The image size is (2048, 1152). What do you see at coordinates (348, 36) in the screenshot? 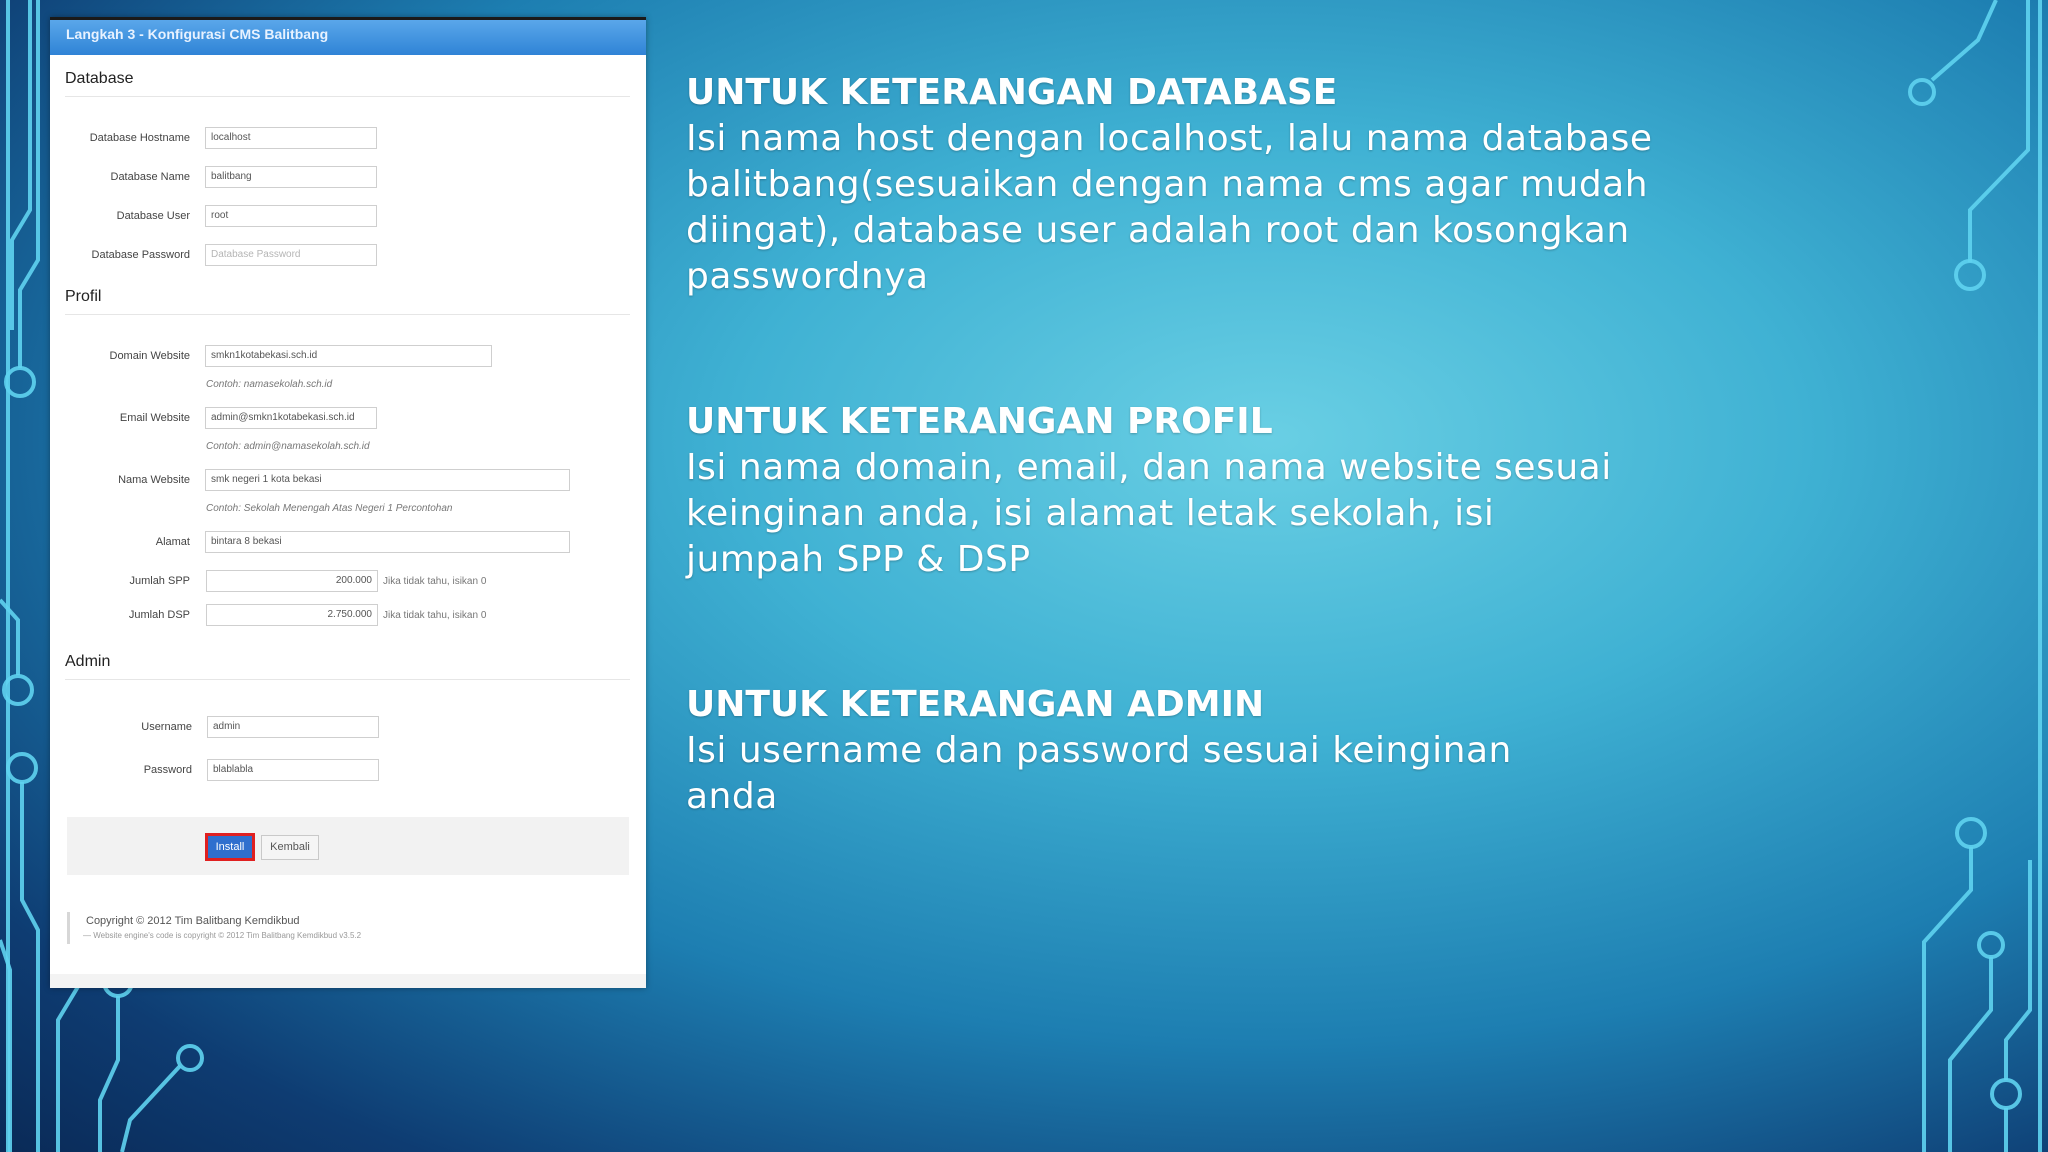
I see `panel-header: Langkah 3 - Konfigurasi CMS Balitbang` at bounding box center [348, 36].